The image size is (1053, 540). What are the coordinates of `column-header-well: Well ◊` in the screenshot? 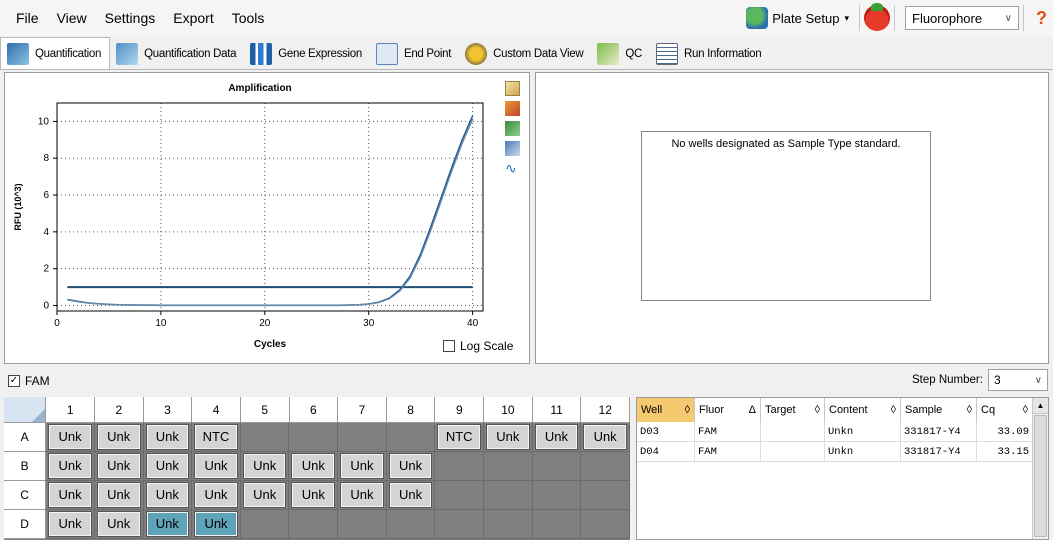 It's located at (666, 410).